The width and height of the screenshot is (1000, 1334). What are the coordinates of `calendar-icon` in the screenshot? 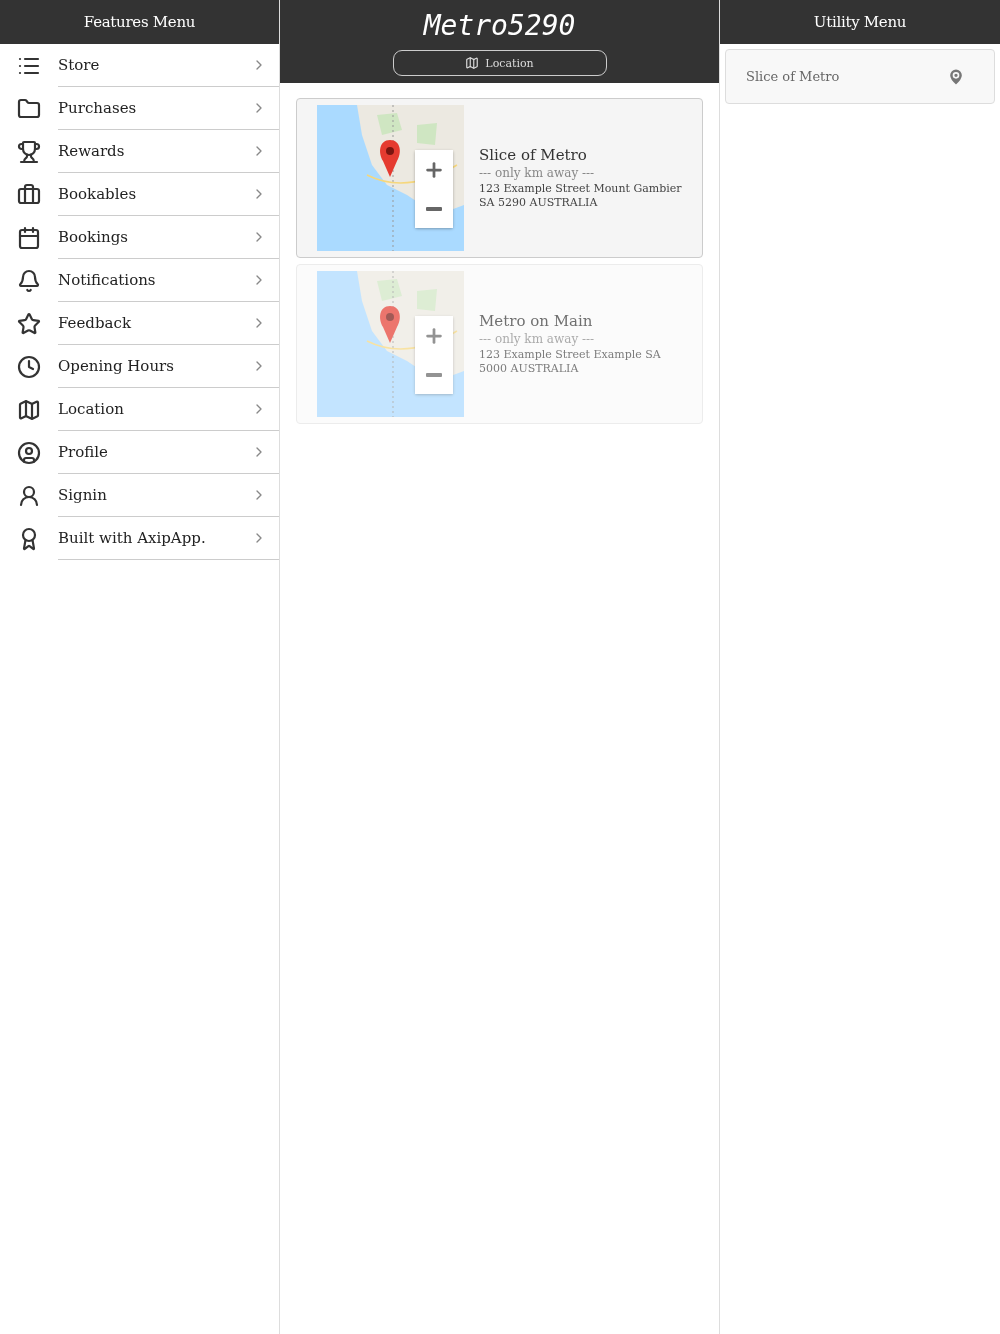 It's located at (29, 237).